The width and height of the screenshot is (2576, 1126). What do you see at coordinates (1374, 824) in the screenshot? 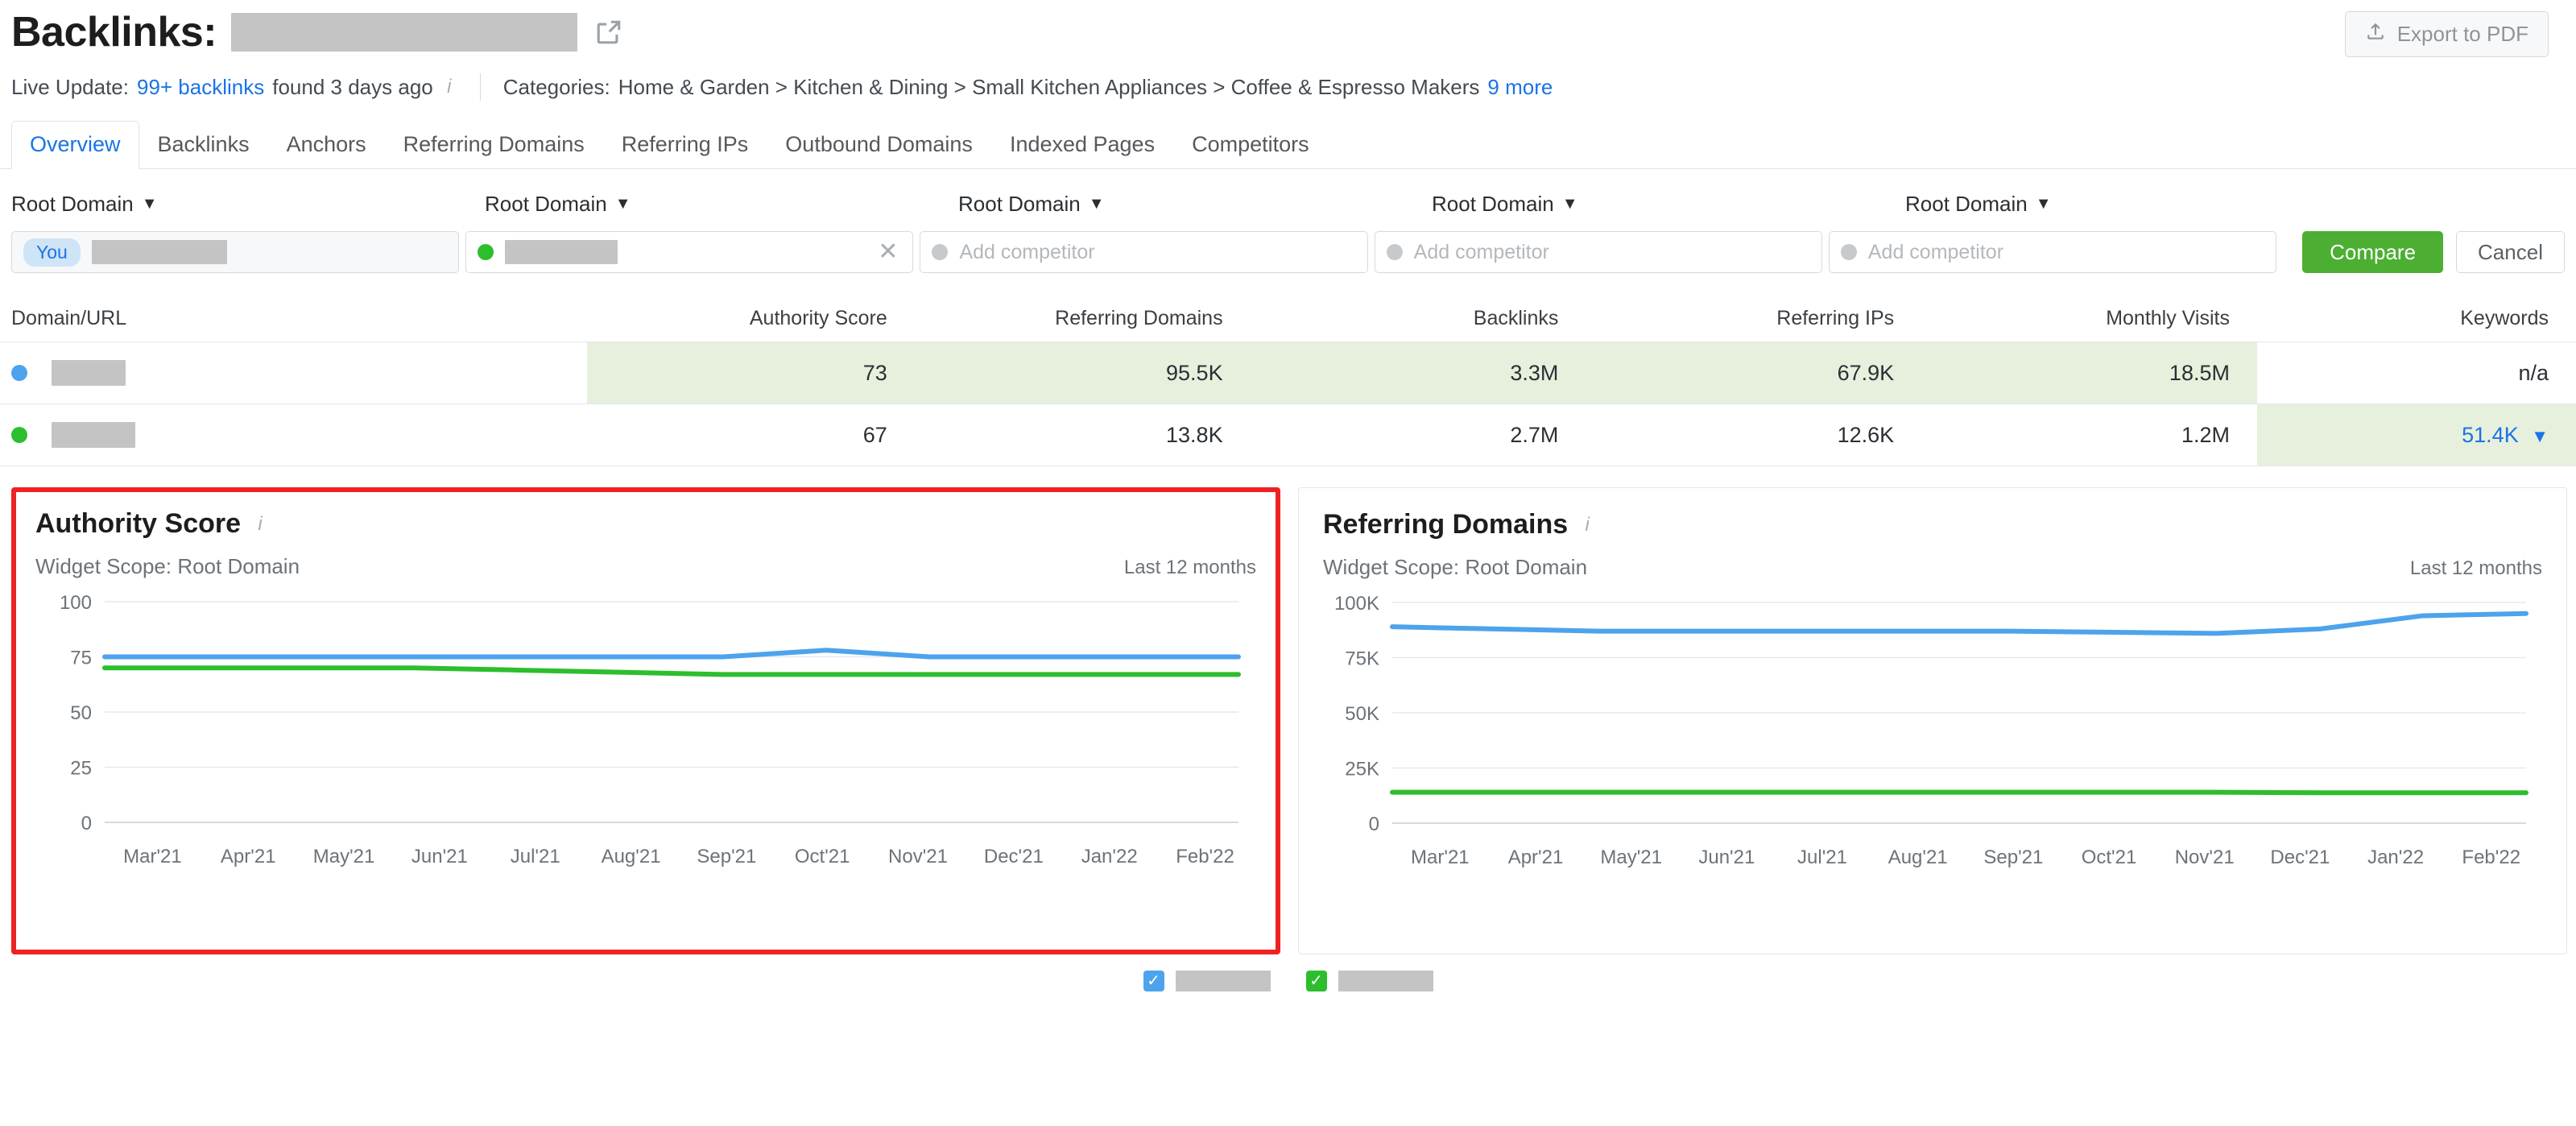
I see `svg-text: 0` at bounding box center [1374, 824].